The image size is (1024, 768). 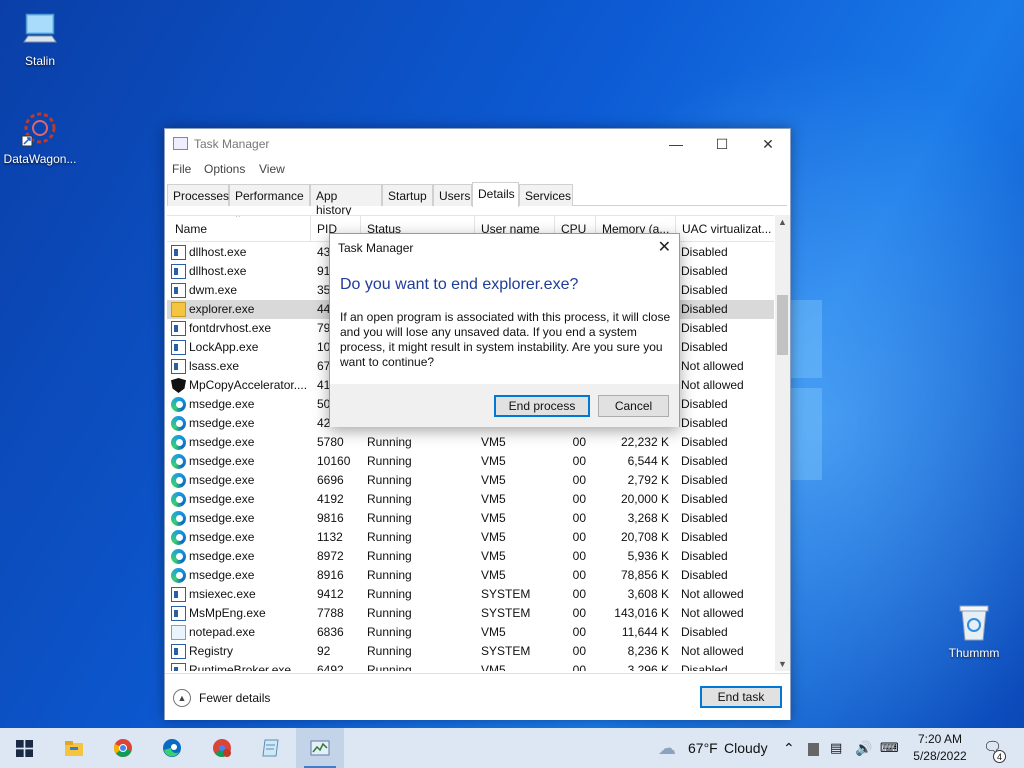 What do you see at coordinates (211, 651) in the screenshot?
I see `cell-name: Registry` at bounding box center [211, 651].